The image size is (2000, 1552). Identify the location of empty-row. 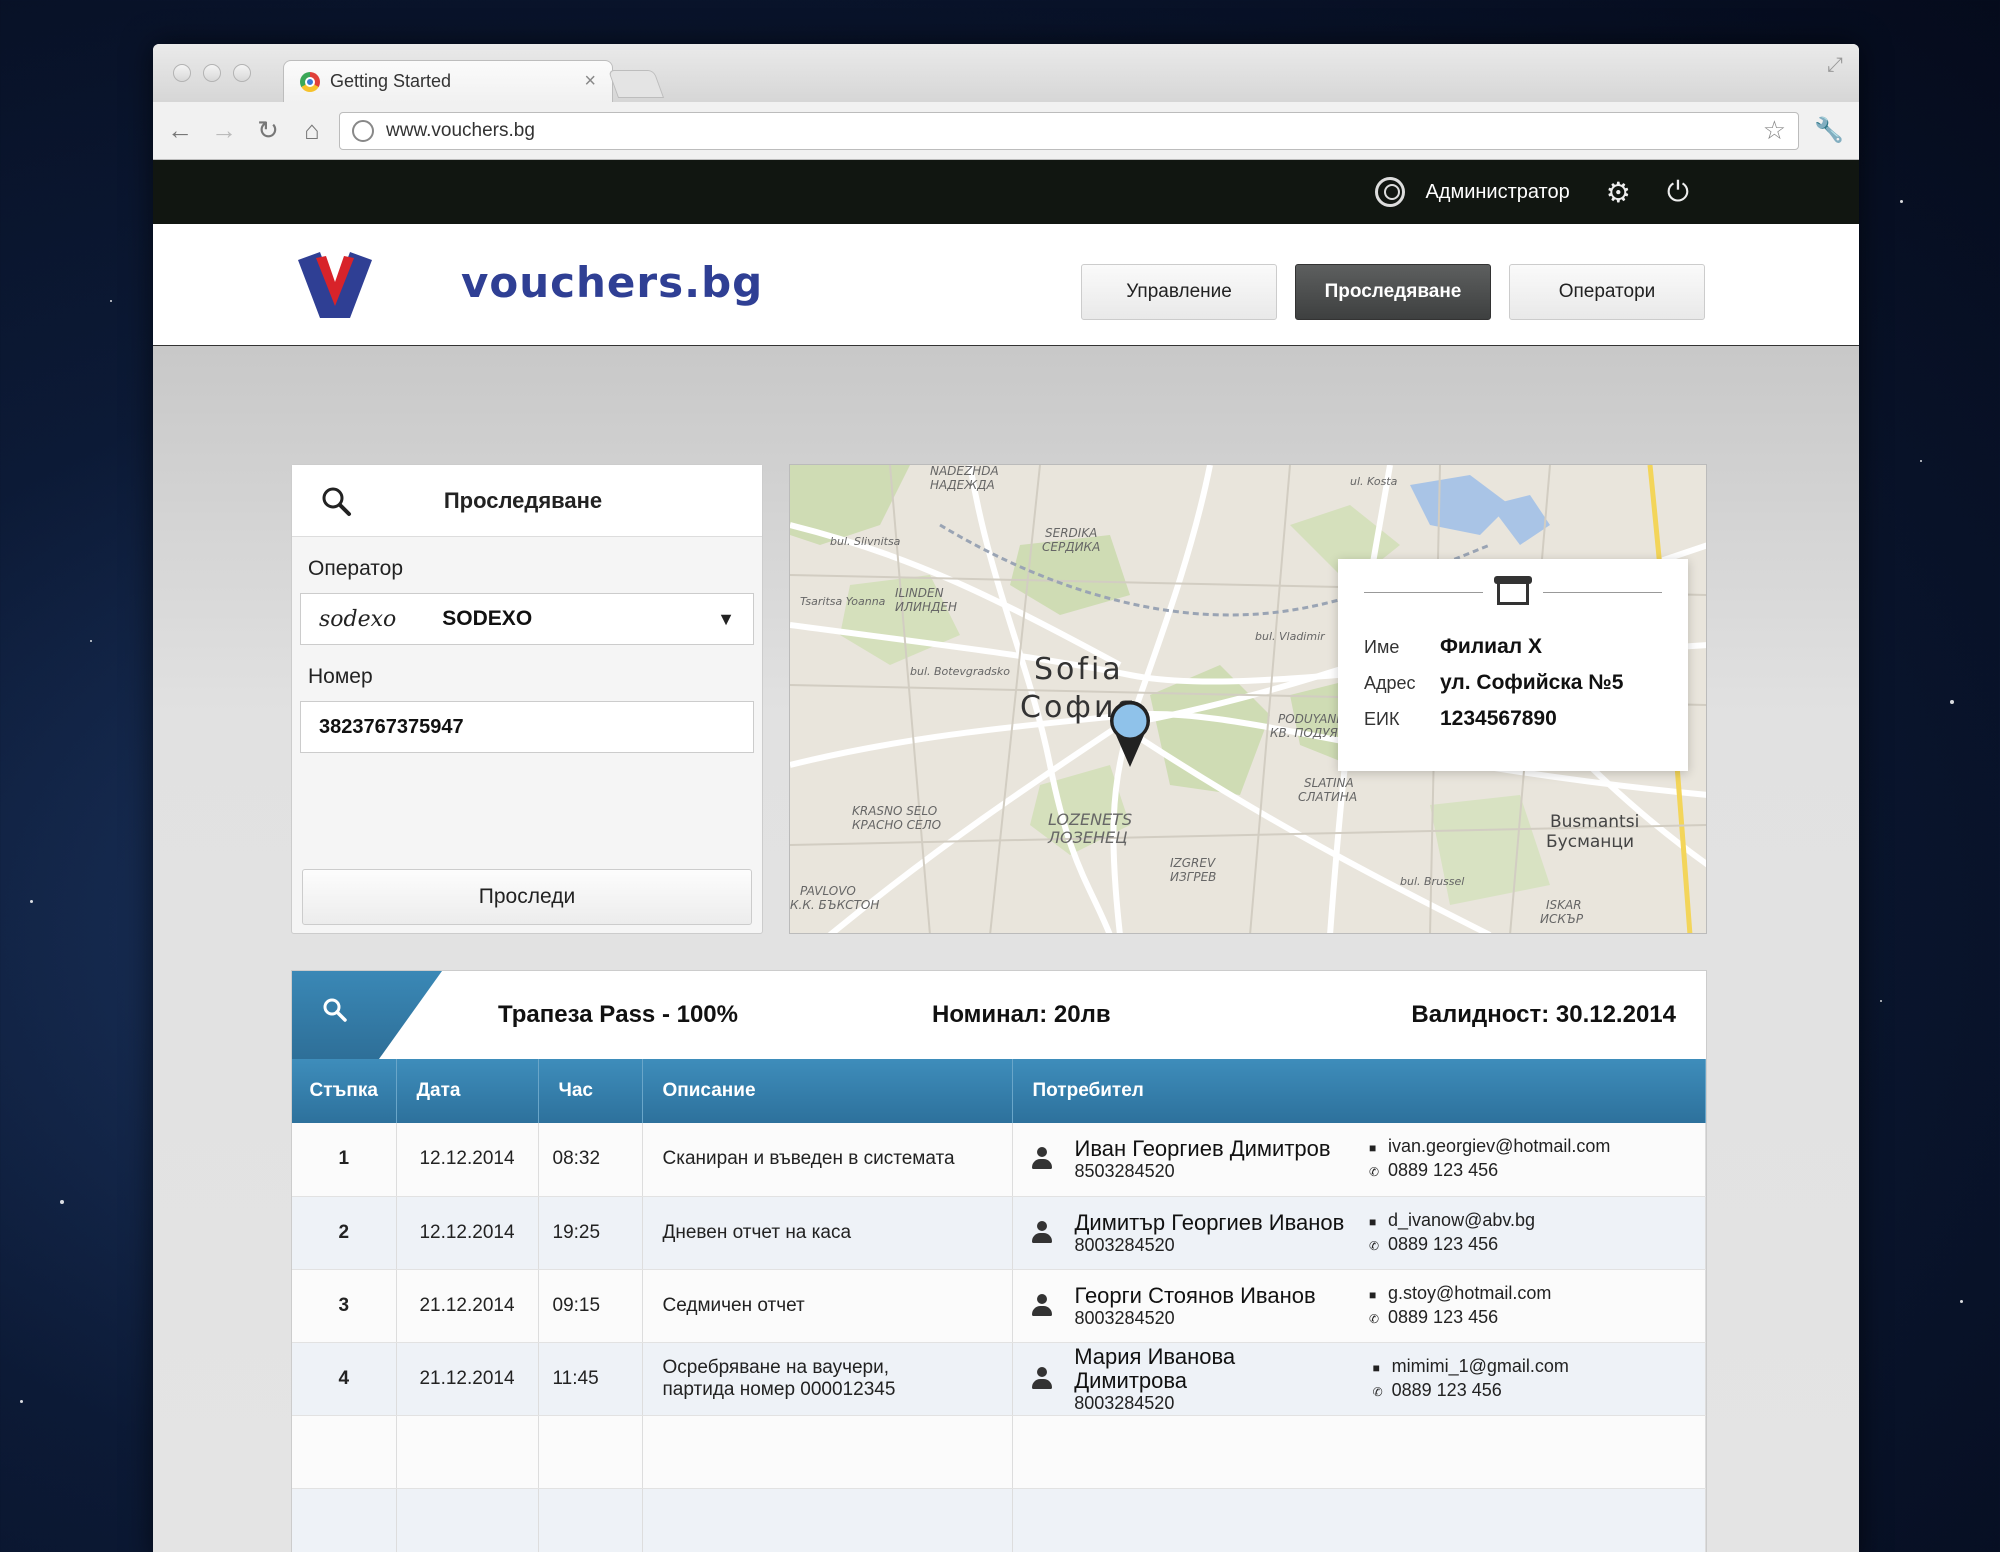
(999, 1520).